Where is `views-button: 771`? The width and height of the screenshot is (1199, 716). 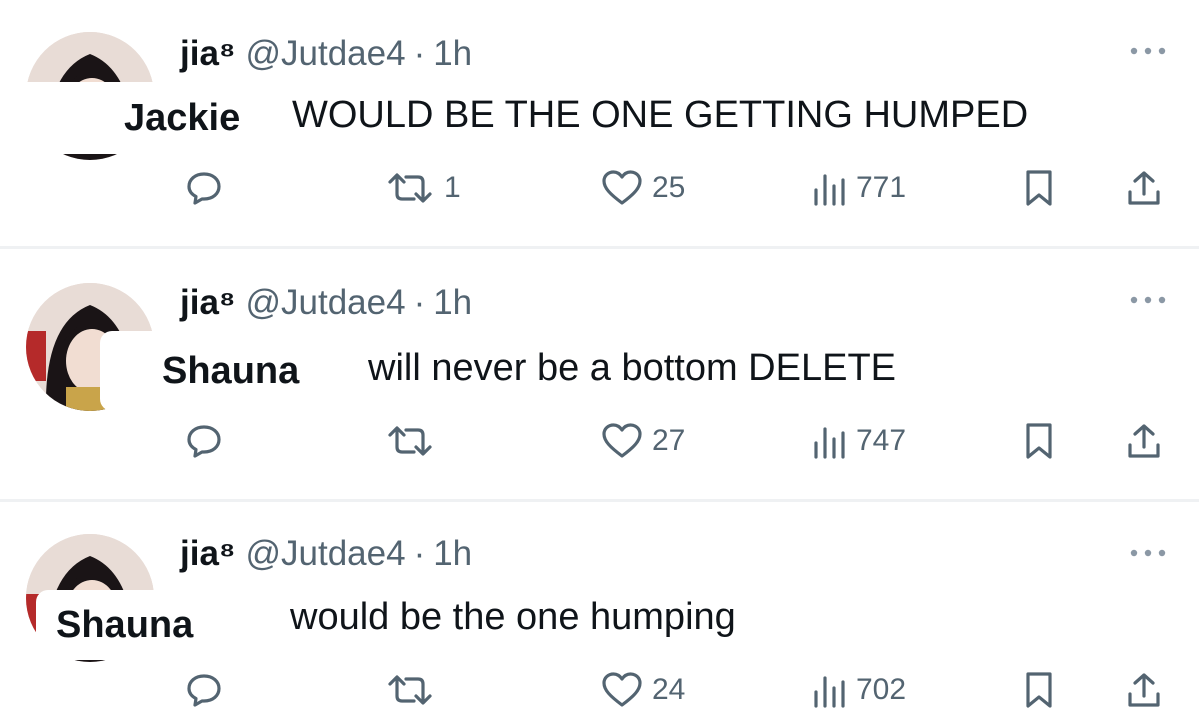 views-button: 771 is located at coordinates (859, 188).